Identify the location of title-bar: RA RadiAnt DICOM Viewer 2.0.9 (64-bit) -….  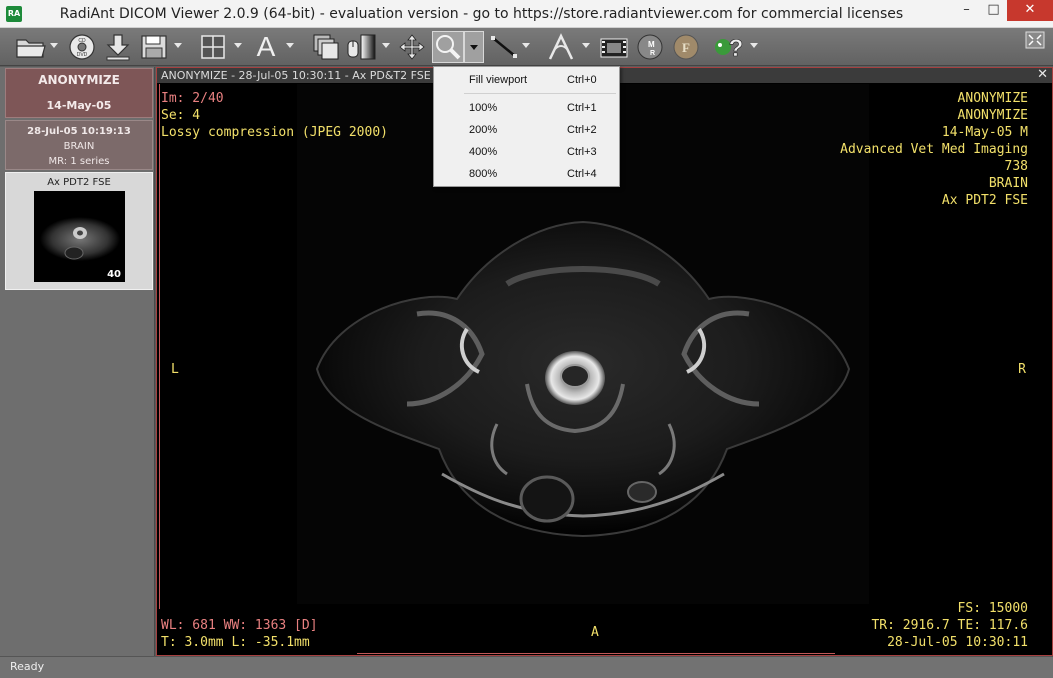
(526, 14).